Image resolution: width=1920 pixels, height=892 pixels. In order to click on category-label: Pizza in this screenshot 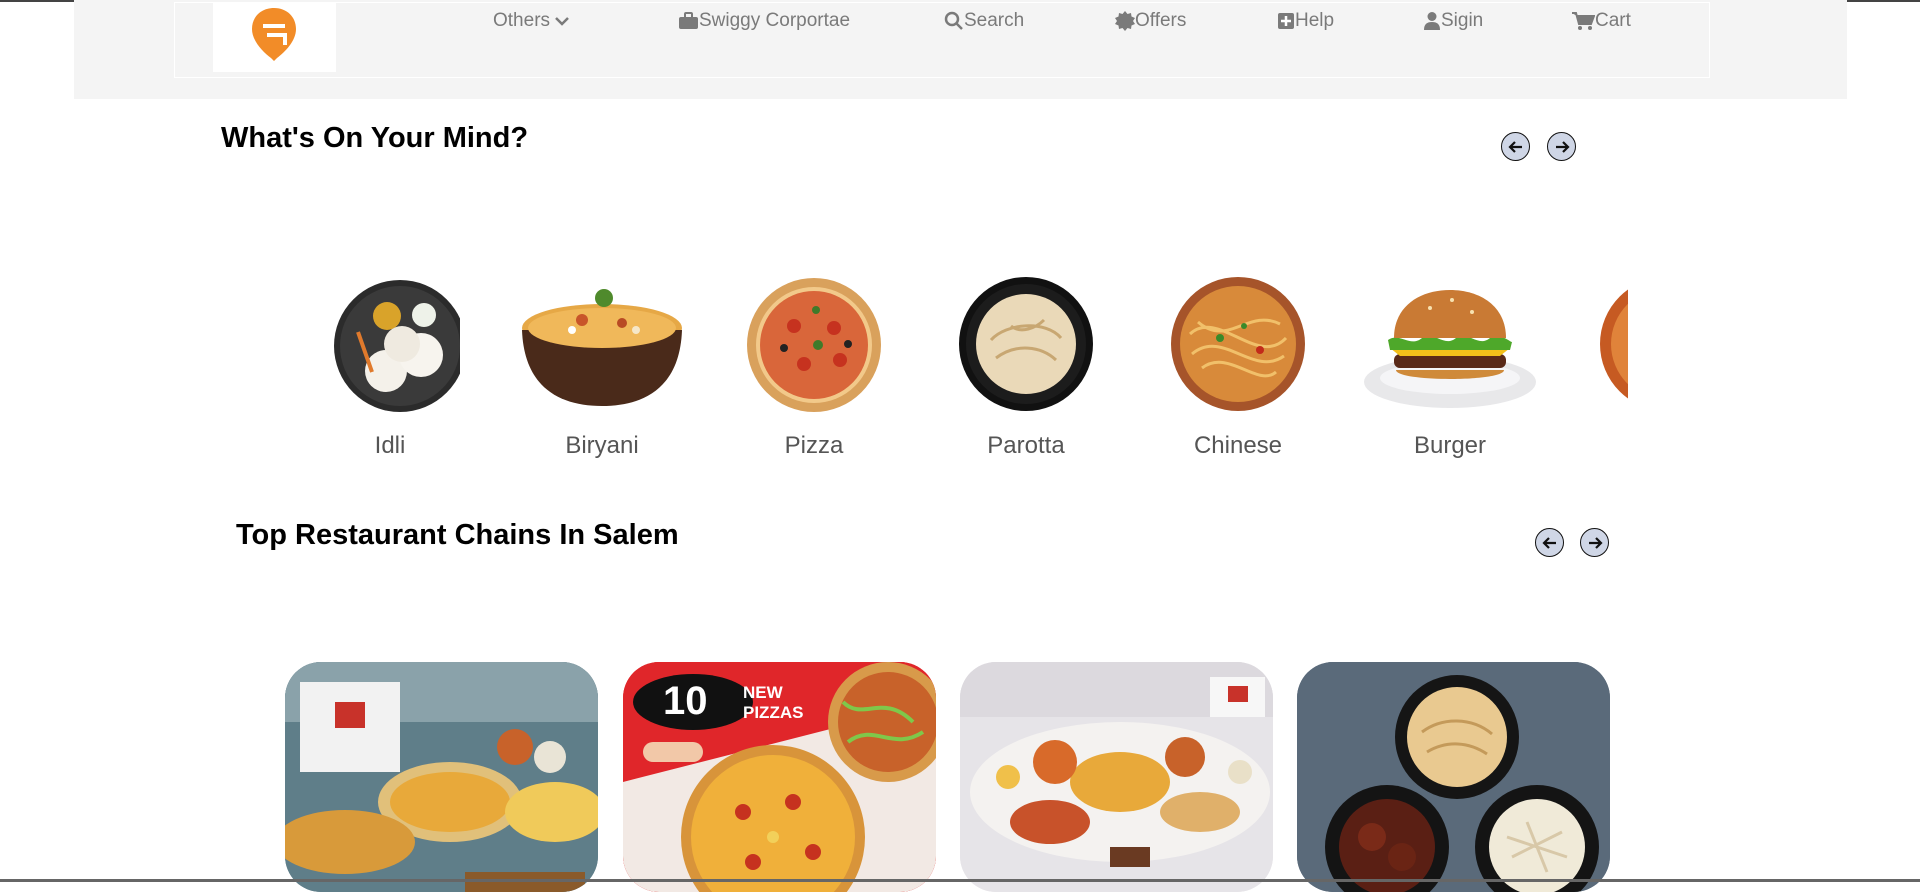, I will do `click(814, 445)`.